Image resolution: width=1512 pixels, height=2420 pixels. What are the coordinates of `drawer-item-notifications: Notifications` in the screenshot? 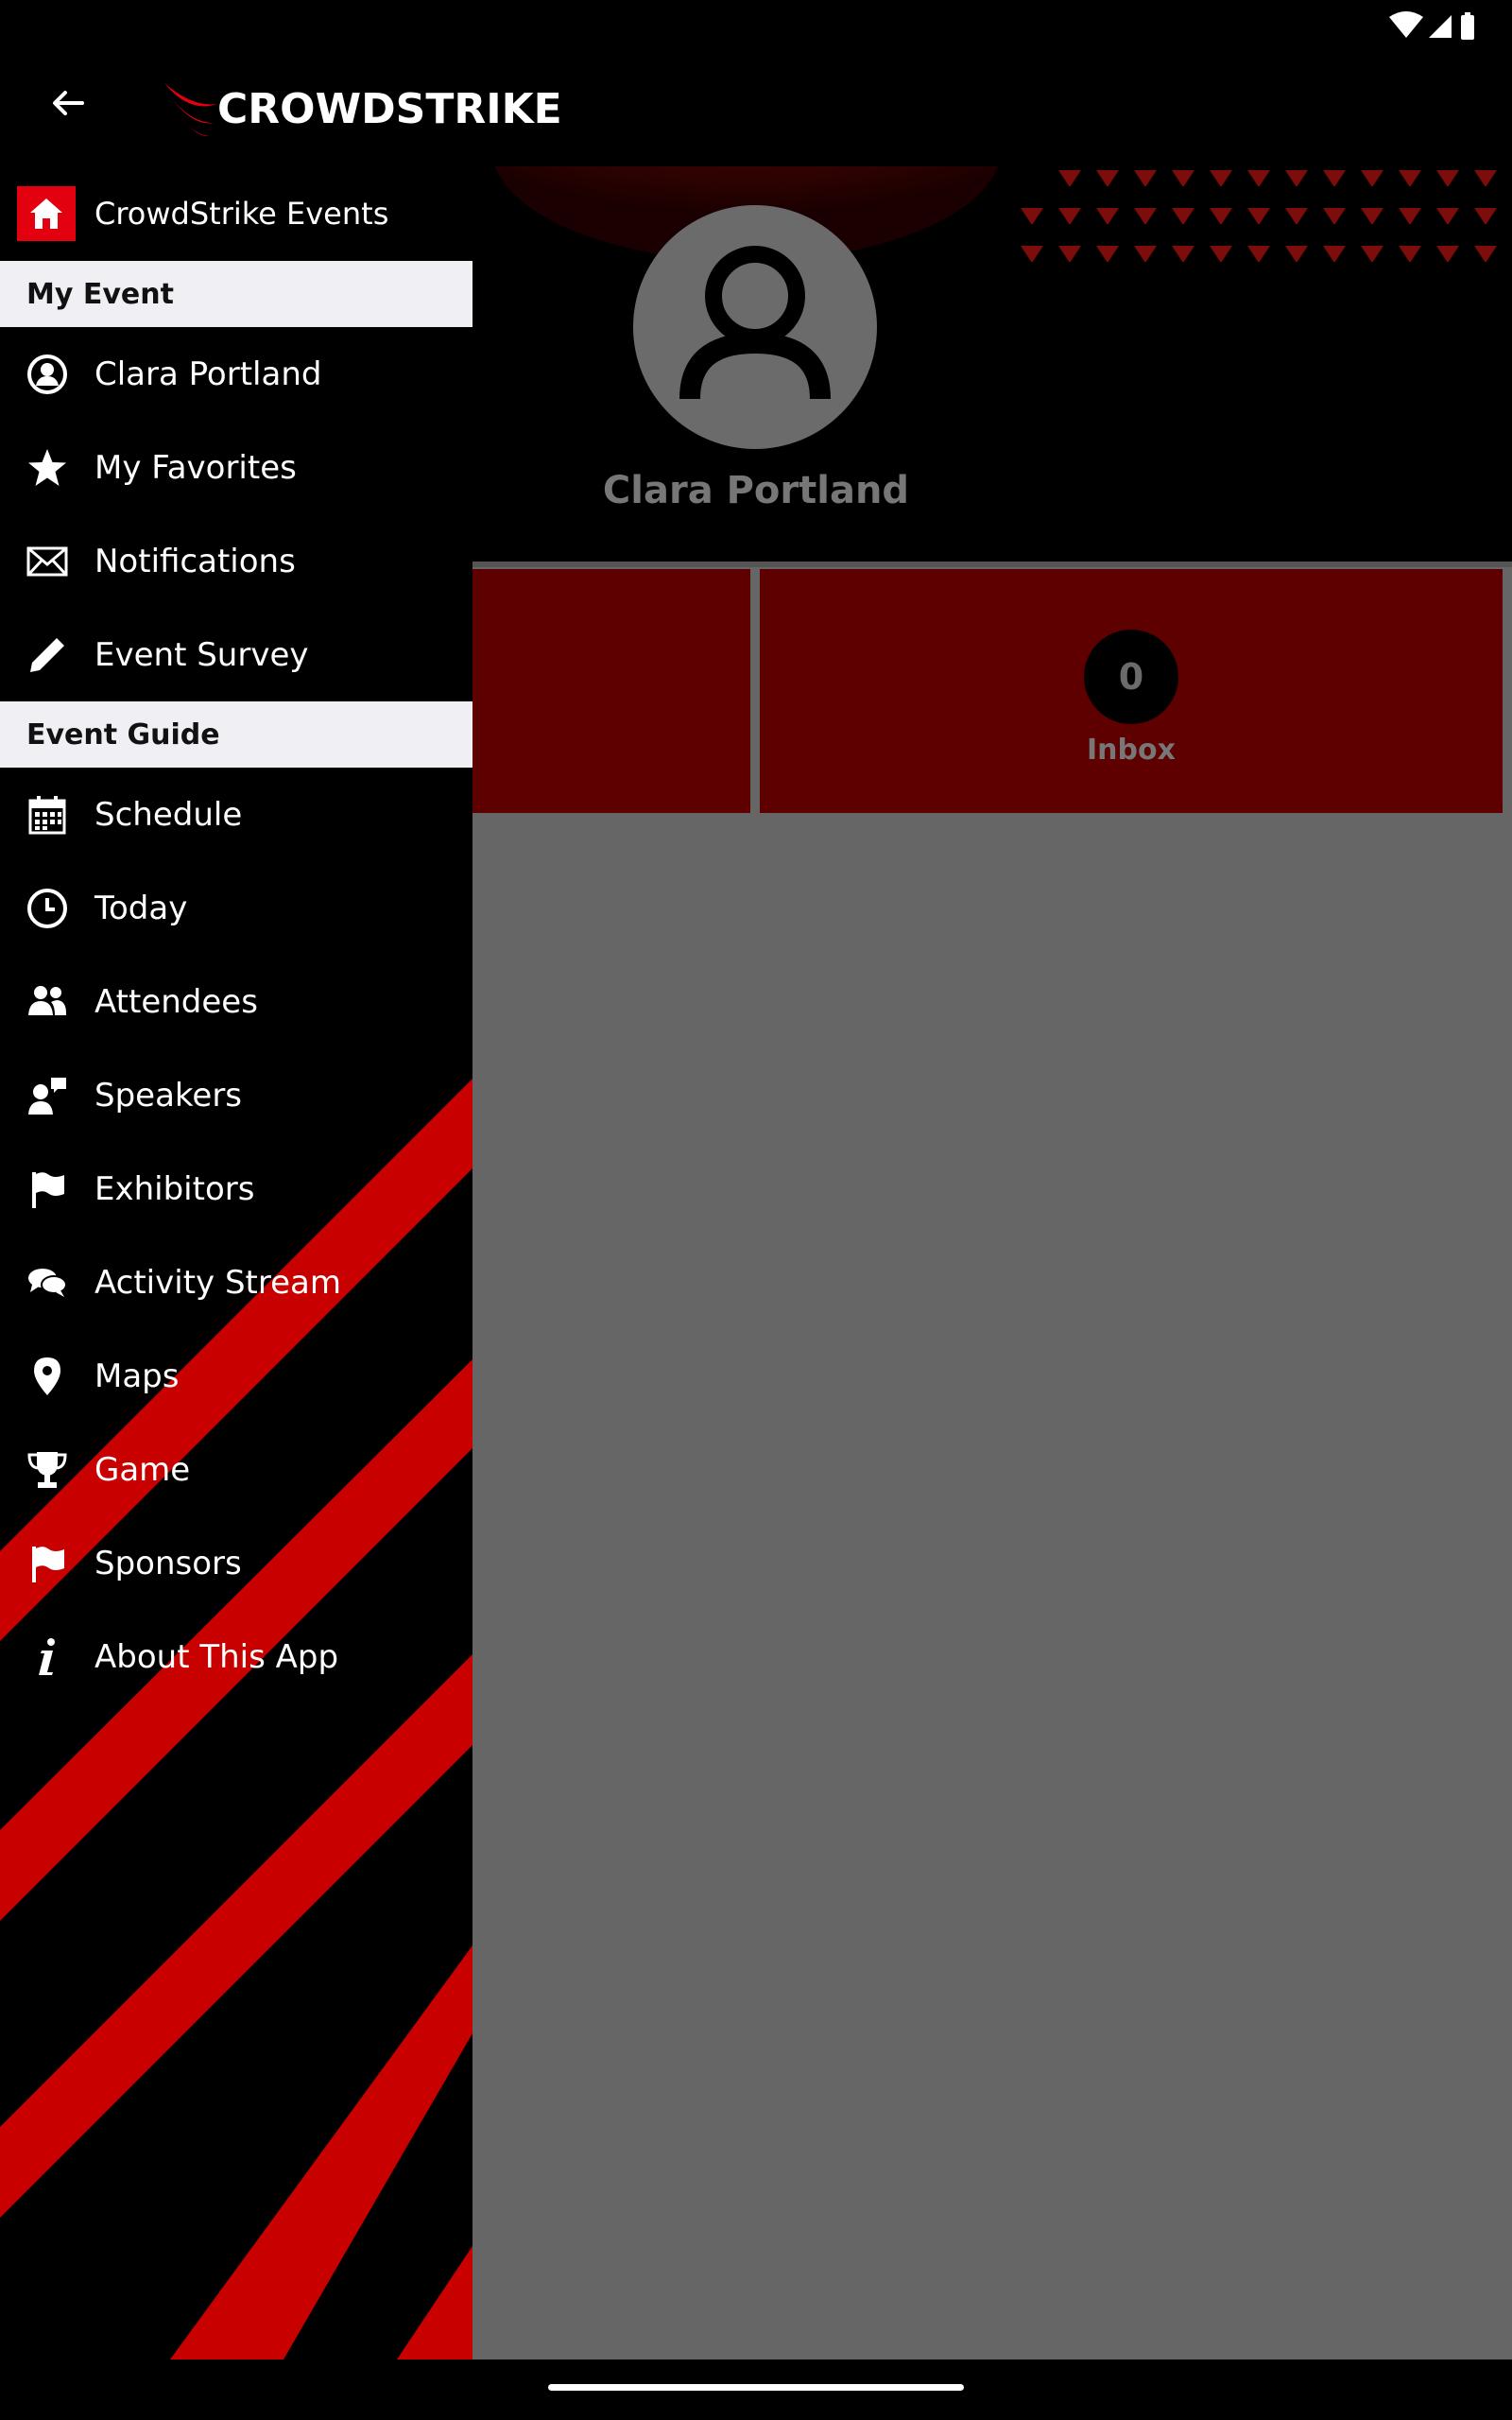 It's located at (236, 561).